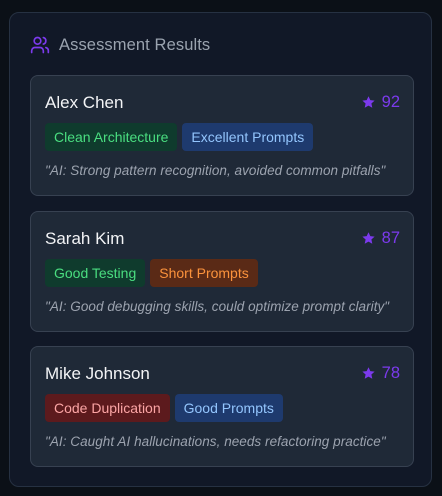 The image size is (442, 496). What do you see at coordinates (85, 238) in the screenshot?
I see `candidate-name: Sarah Kim` at bounding box center [85, 238].